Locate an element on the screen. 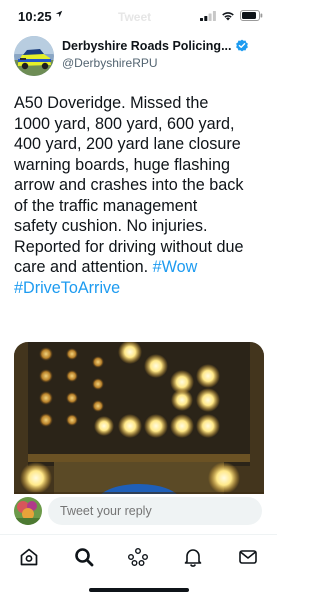  tab-notifications is located at coordinates (193, 557).